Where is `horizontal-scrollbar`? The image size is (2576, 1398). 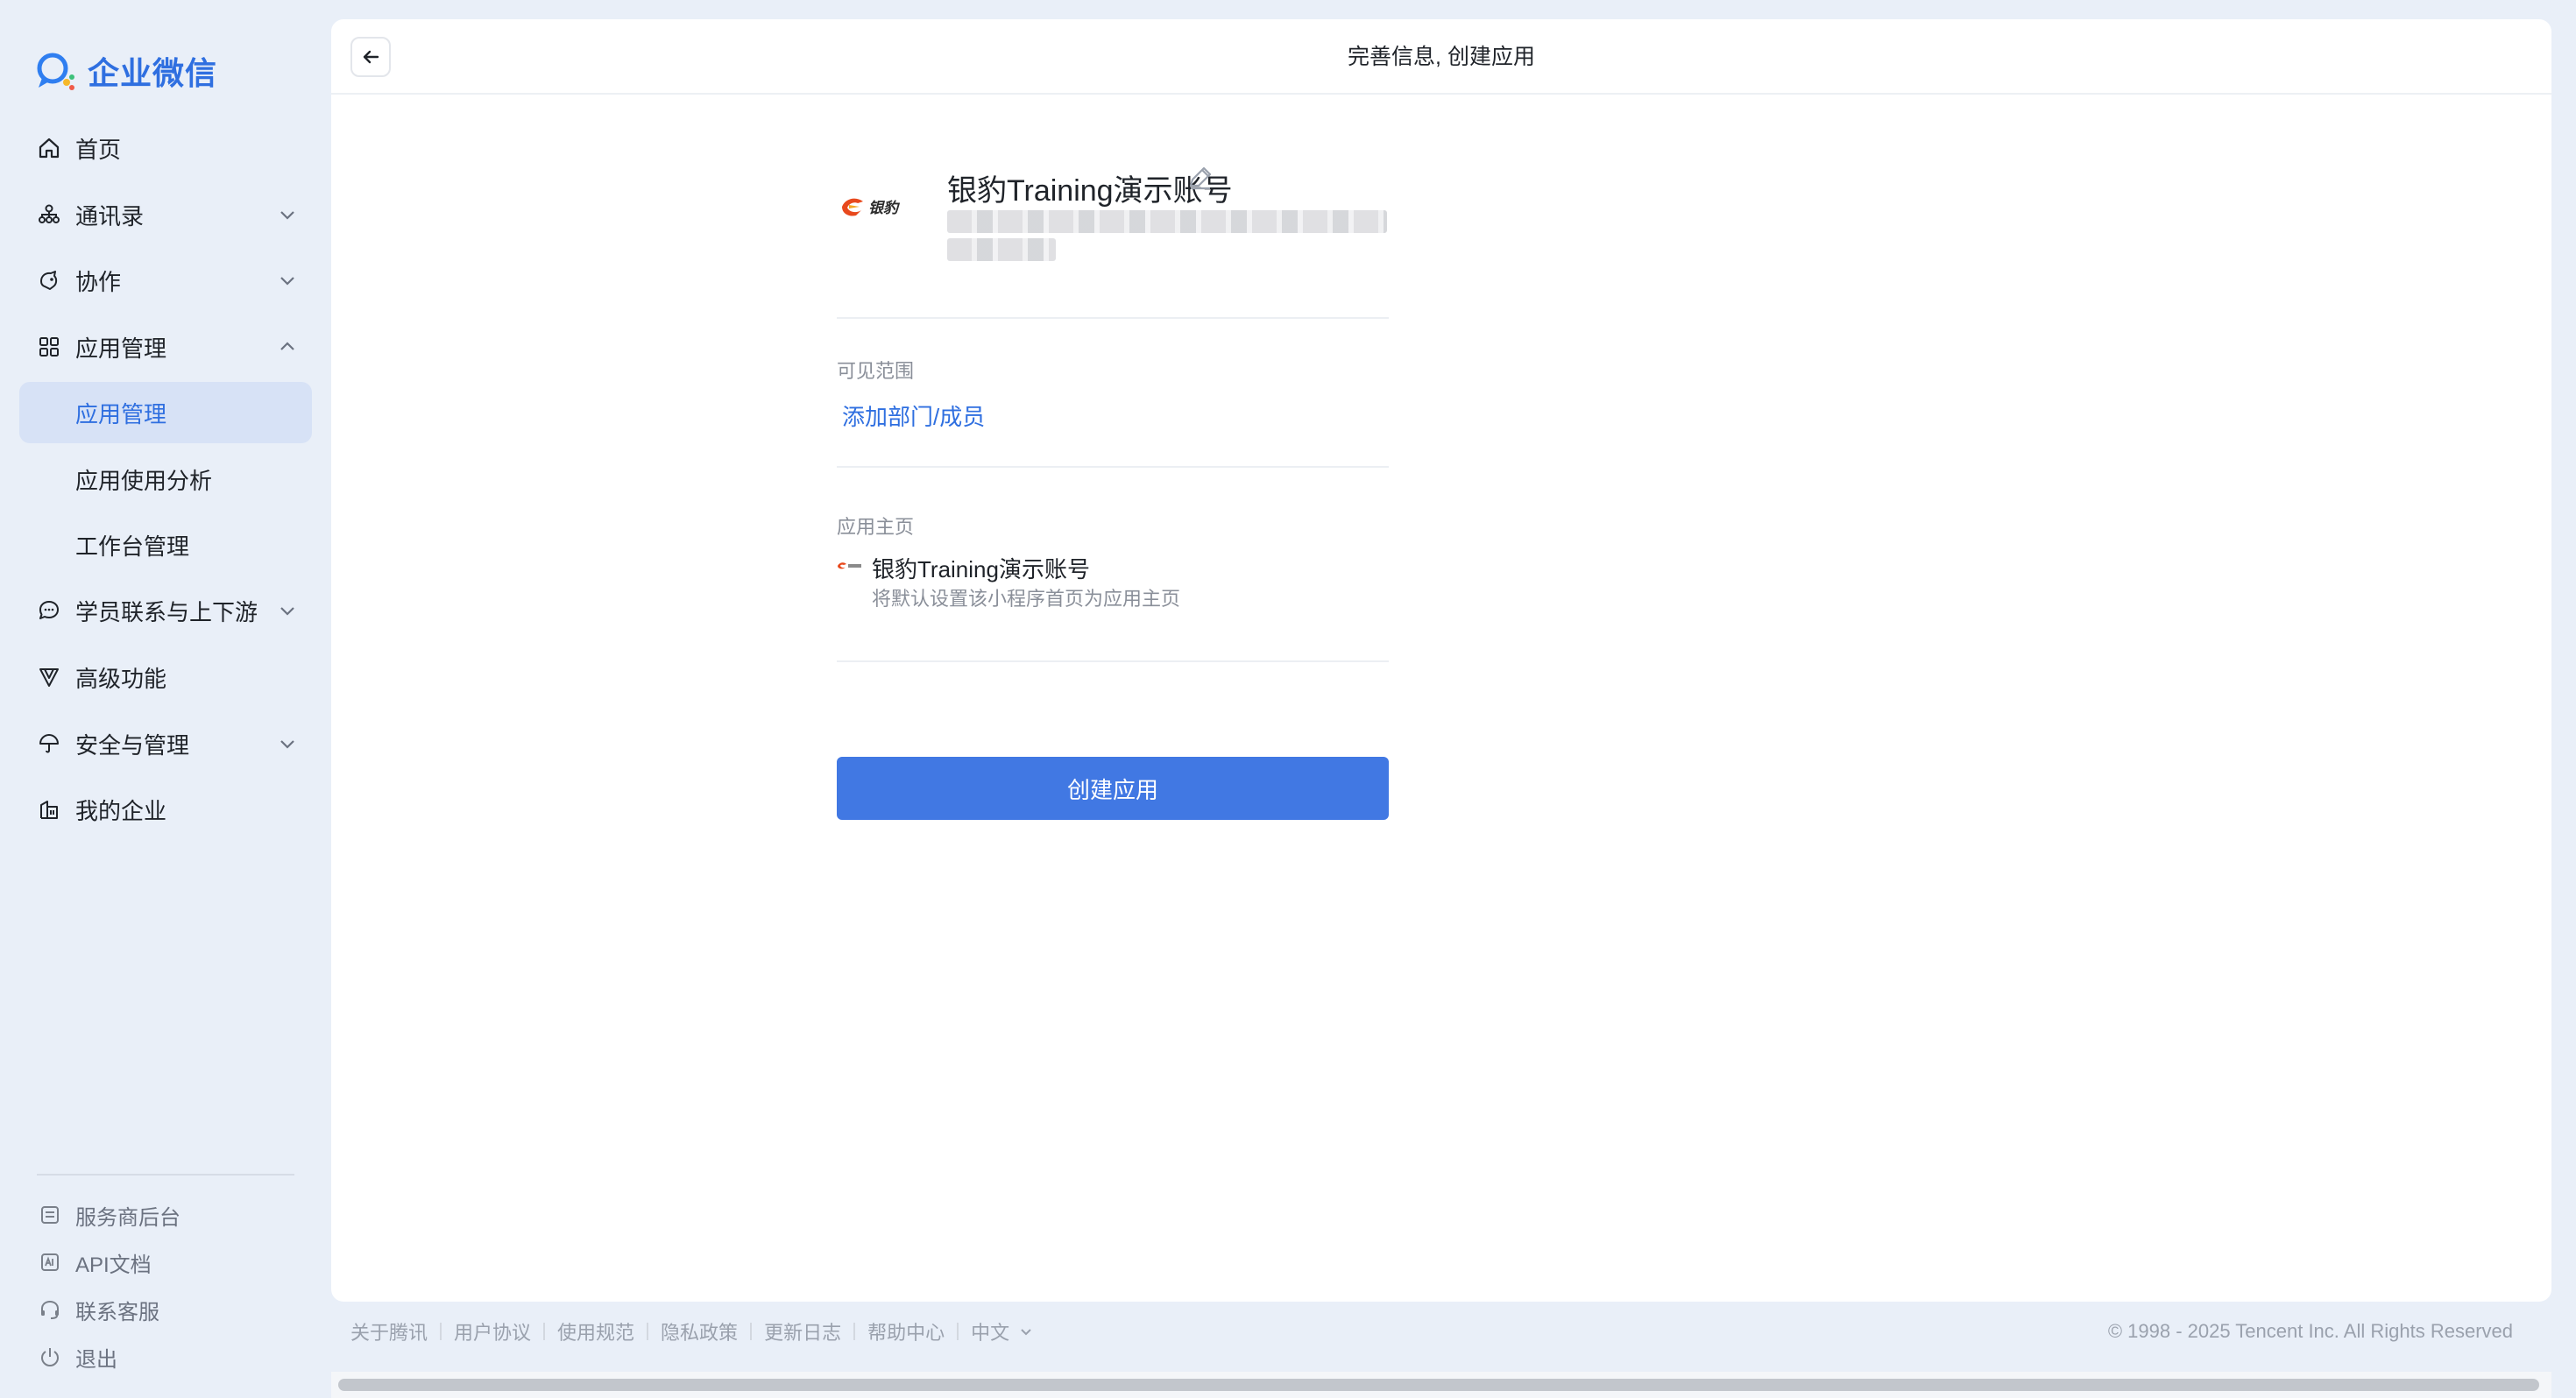 horizontal-scrollbar is located at coordinates (1441, 1385).